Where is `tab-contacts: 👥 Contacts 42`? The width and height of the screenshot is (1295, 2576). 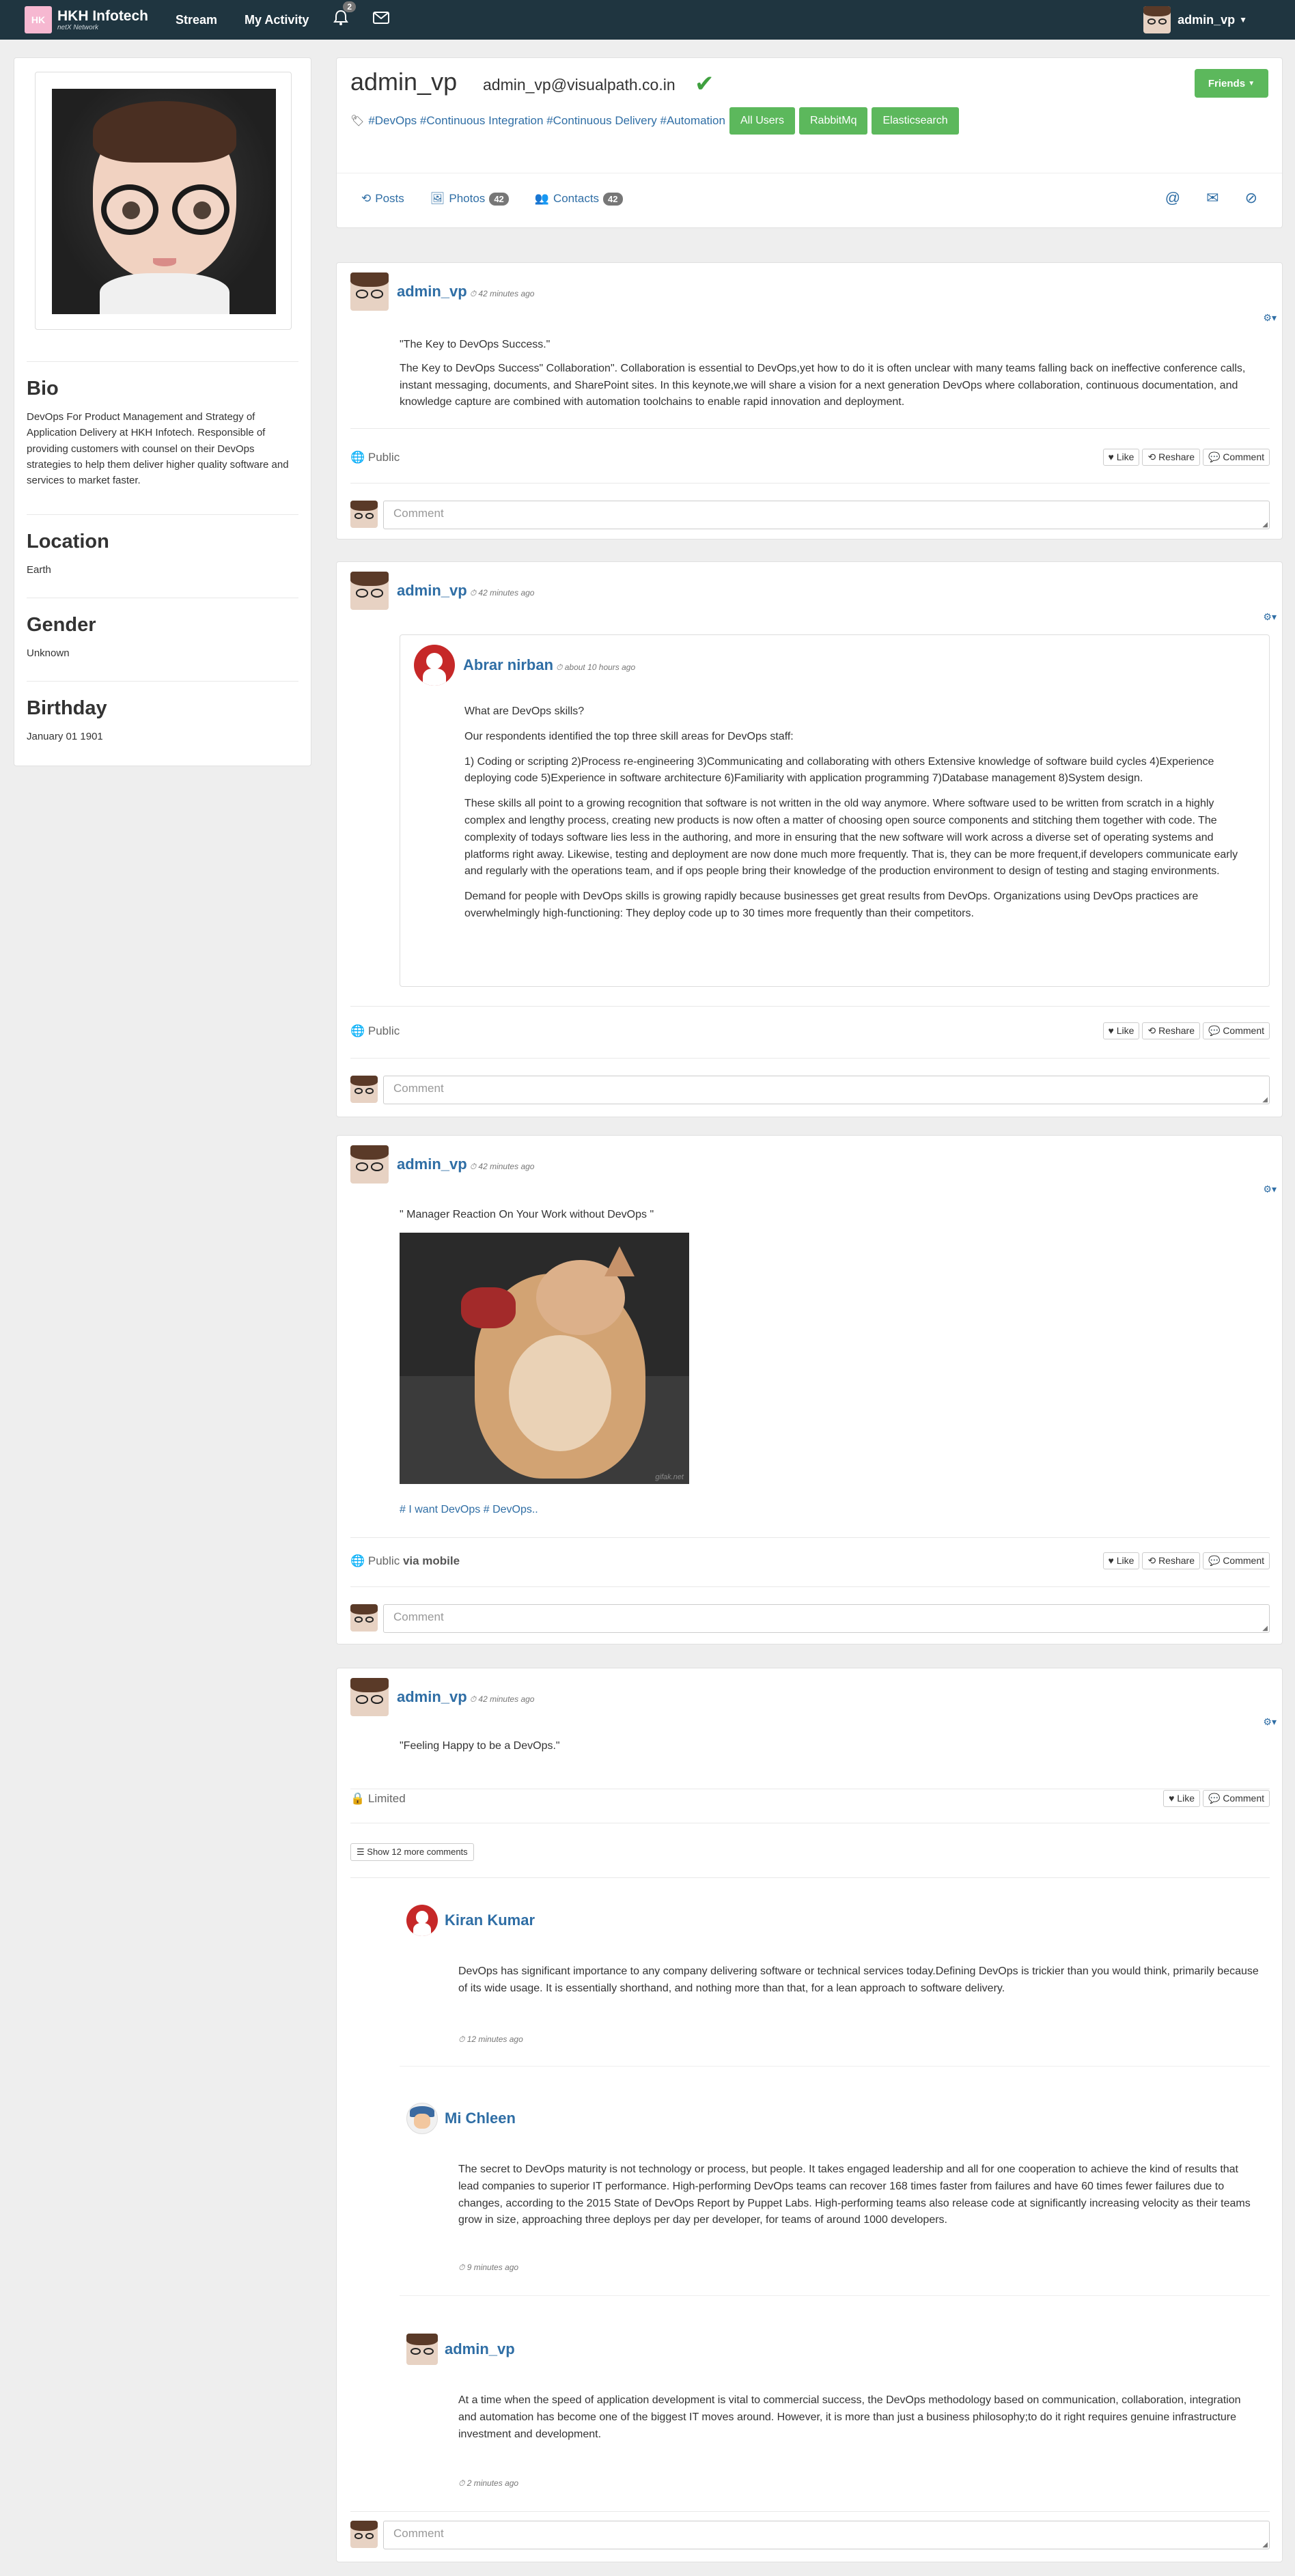
tab-contacts: 👥 Contacts 42 is located at coordinates (579, 199).